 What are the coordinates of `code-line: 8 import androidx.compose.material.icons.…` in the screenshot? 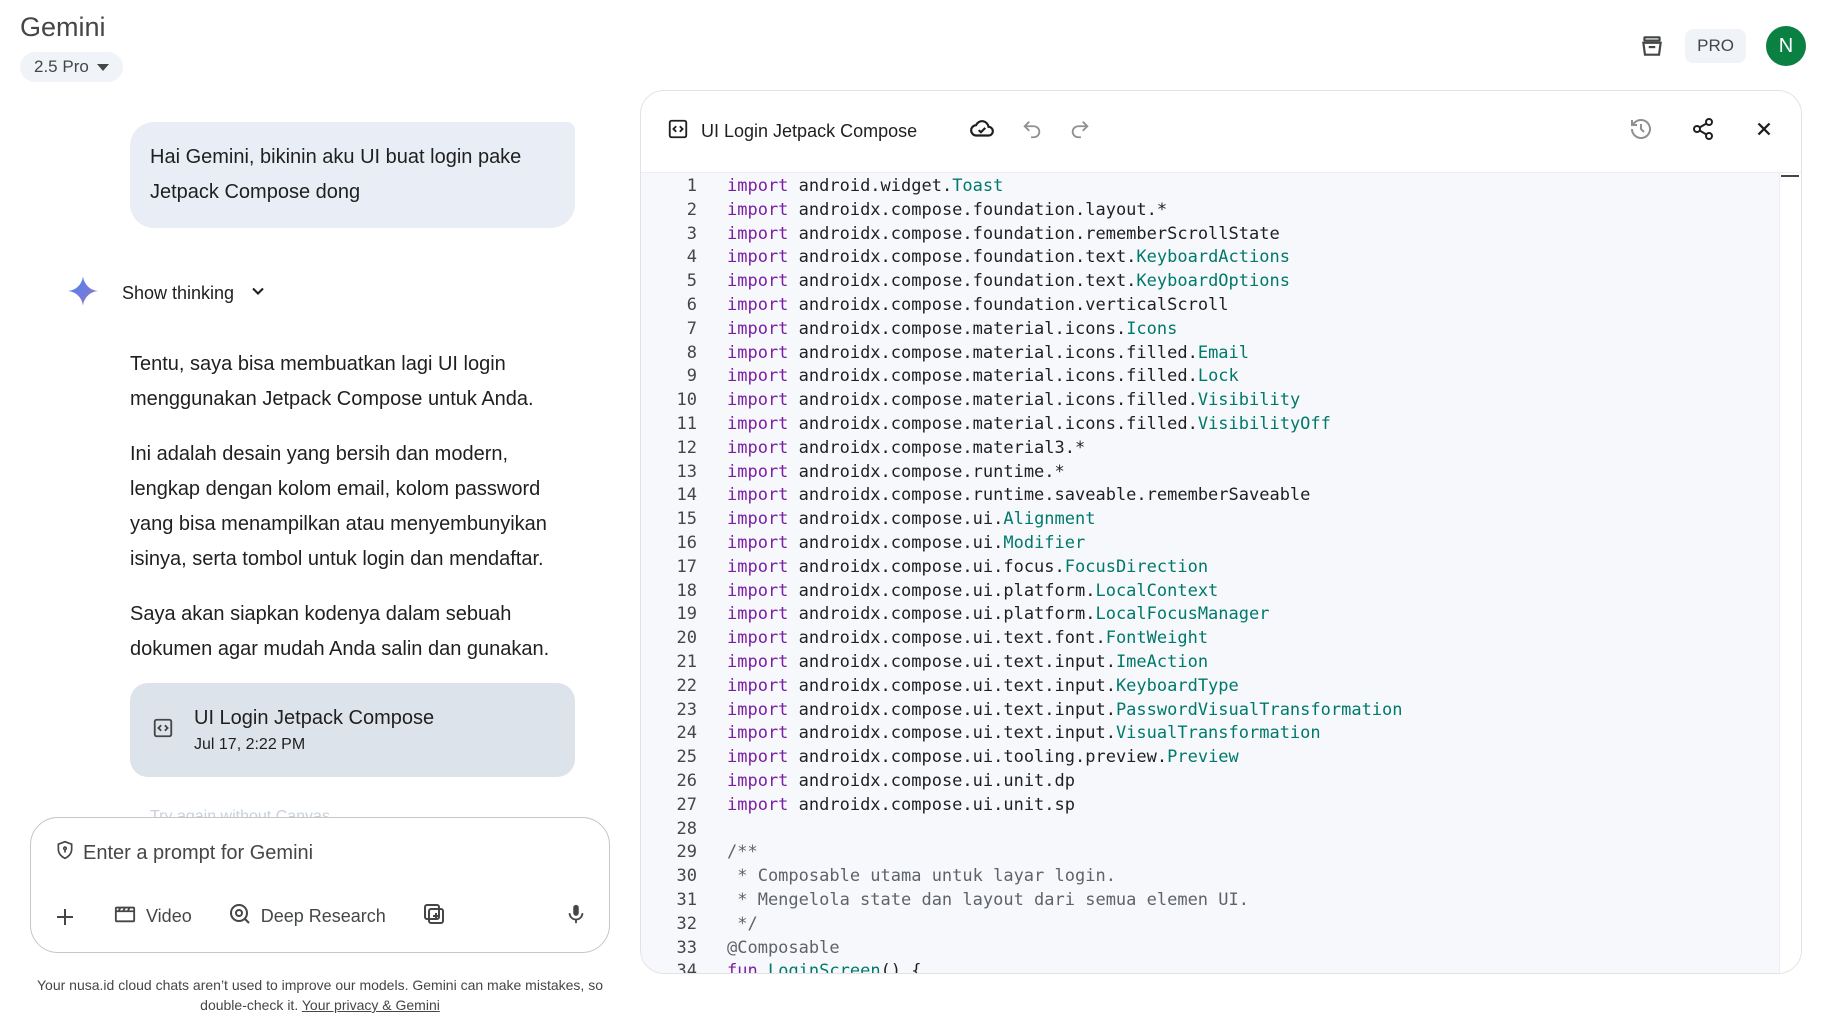 It's located at (1211, 354).